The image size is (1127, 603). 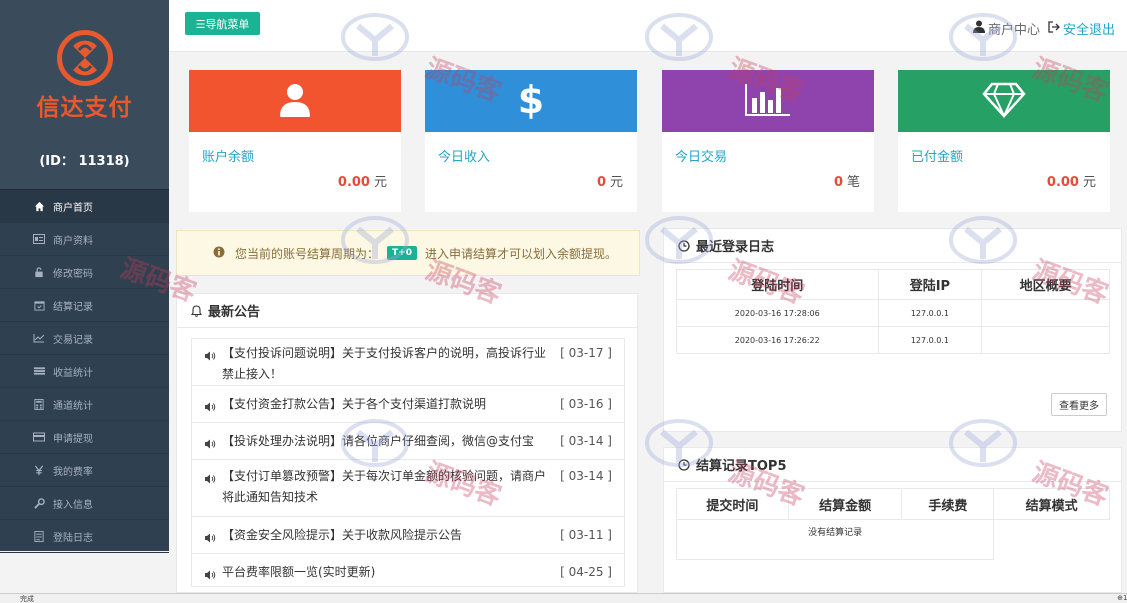 I want to click on sidebar-item-integration: 接入信息, so click(x=84, y=503).